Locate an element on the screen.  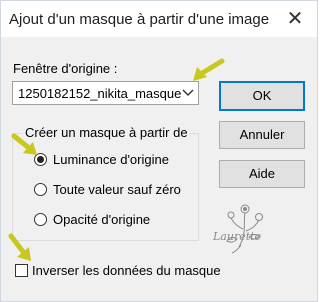
watermark-text: Laurette is located at coordinates (237, 236).